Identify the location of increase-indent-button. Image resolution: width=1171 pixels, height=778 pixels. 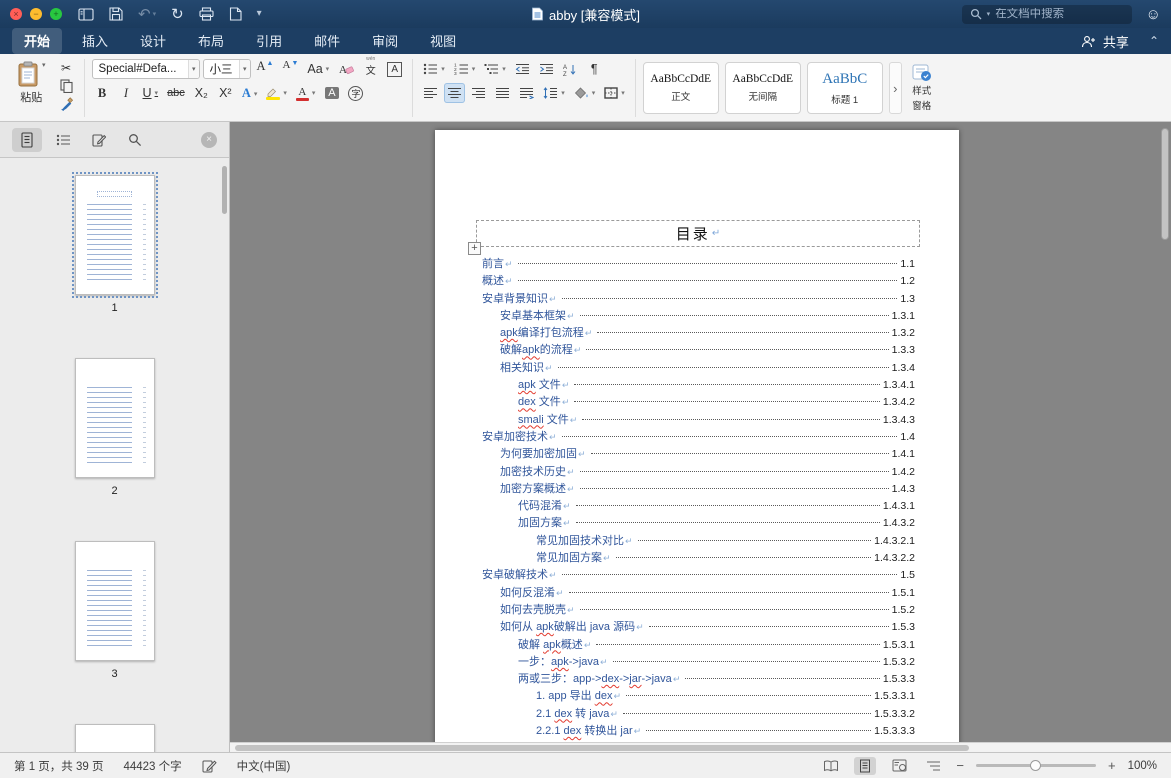
(546, 69).